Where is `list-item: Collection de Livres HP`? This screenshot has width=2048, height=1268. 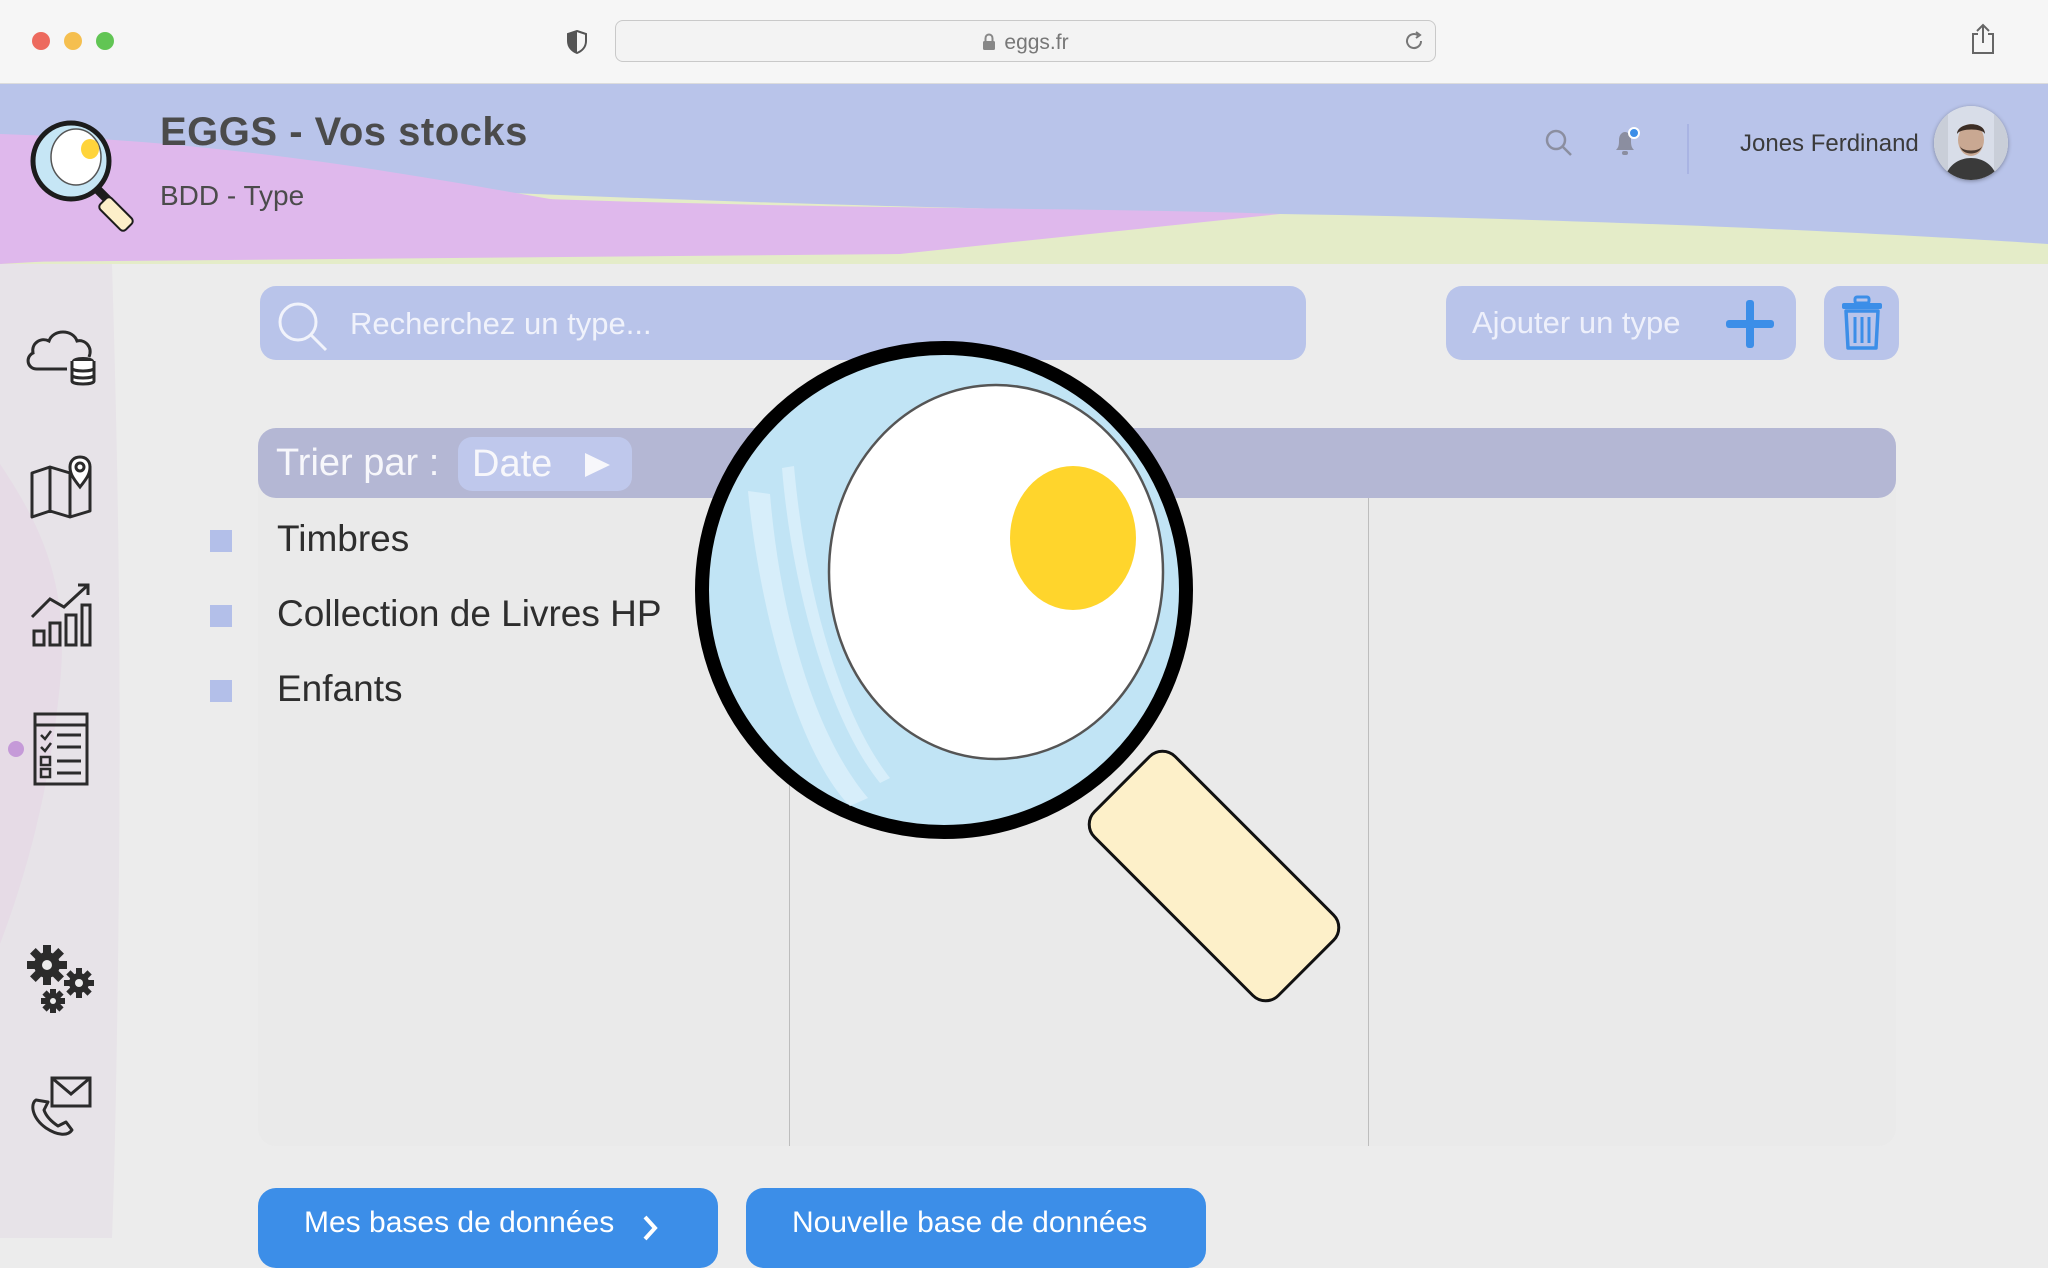
list-item: Collection de Livres HP is located at coordinates (460, 615).